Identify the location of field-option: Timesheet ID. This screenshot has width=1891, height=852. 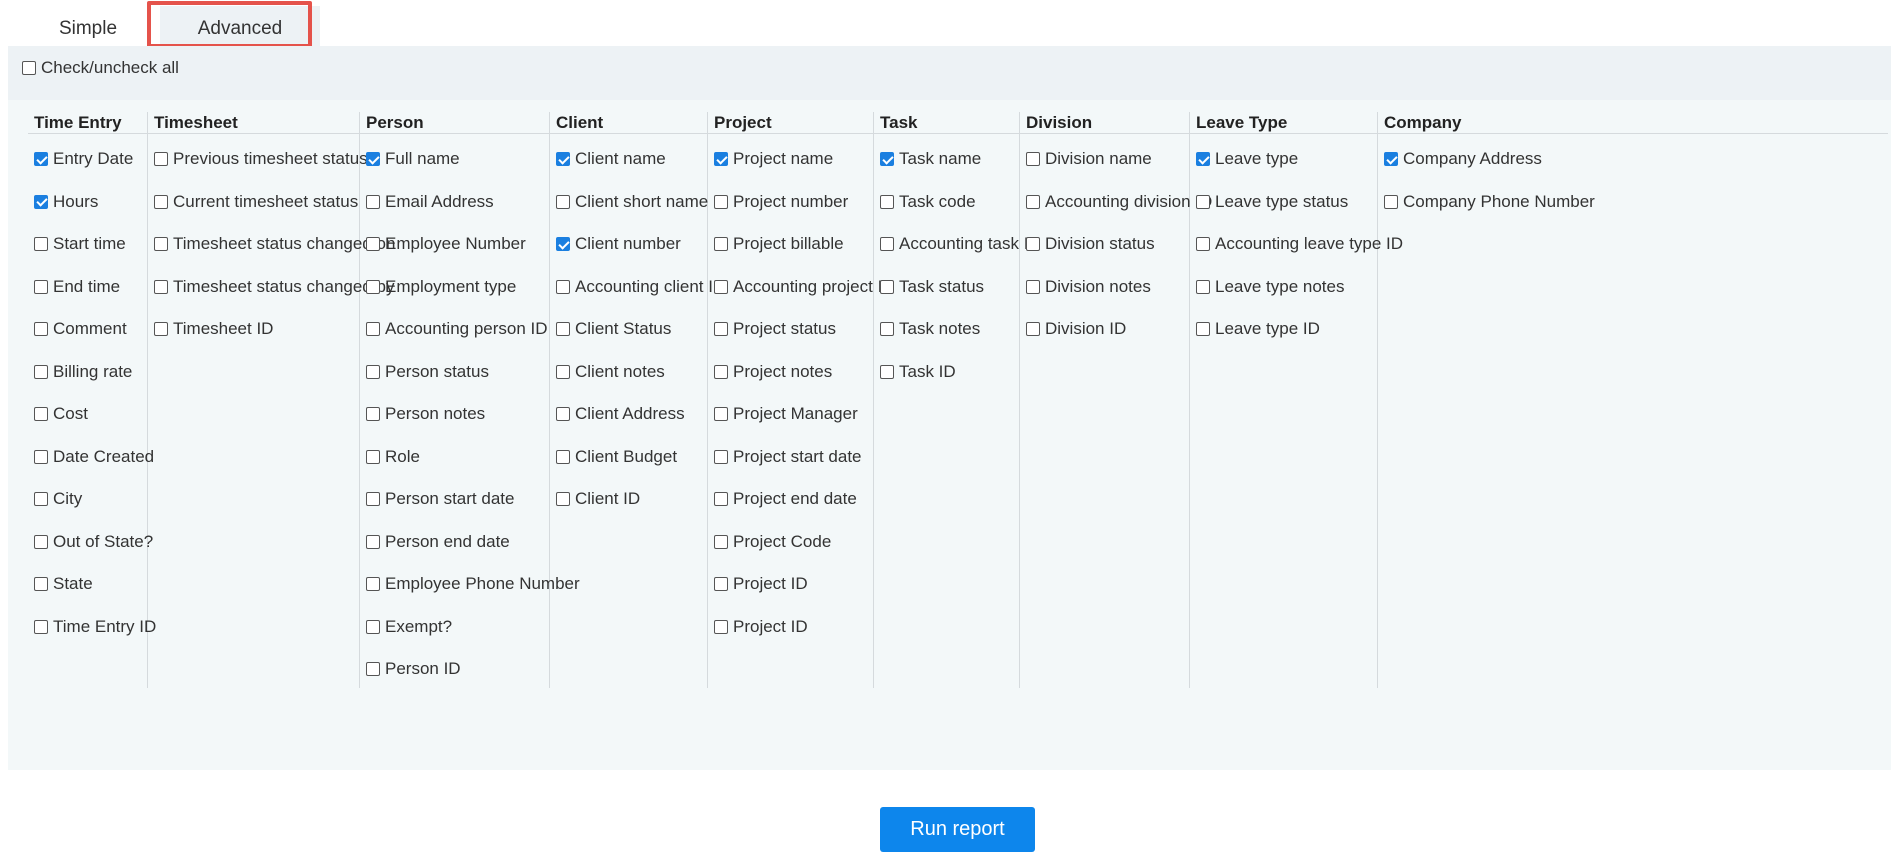
(253, 329).